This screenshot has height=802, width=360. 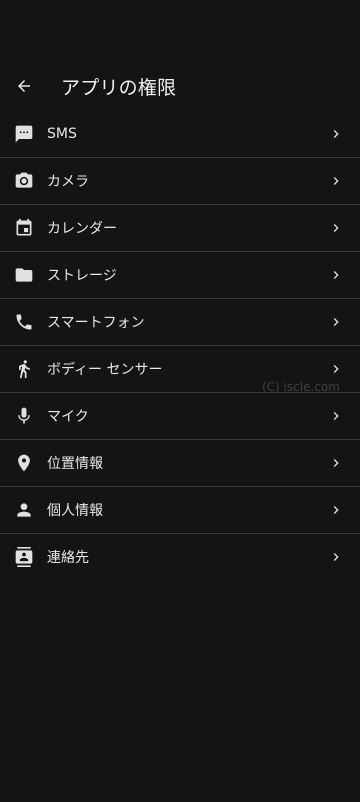 I want to click on permission-item-microphone: マイク, so click(x=180, y=416).